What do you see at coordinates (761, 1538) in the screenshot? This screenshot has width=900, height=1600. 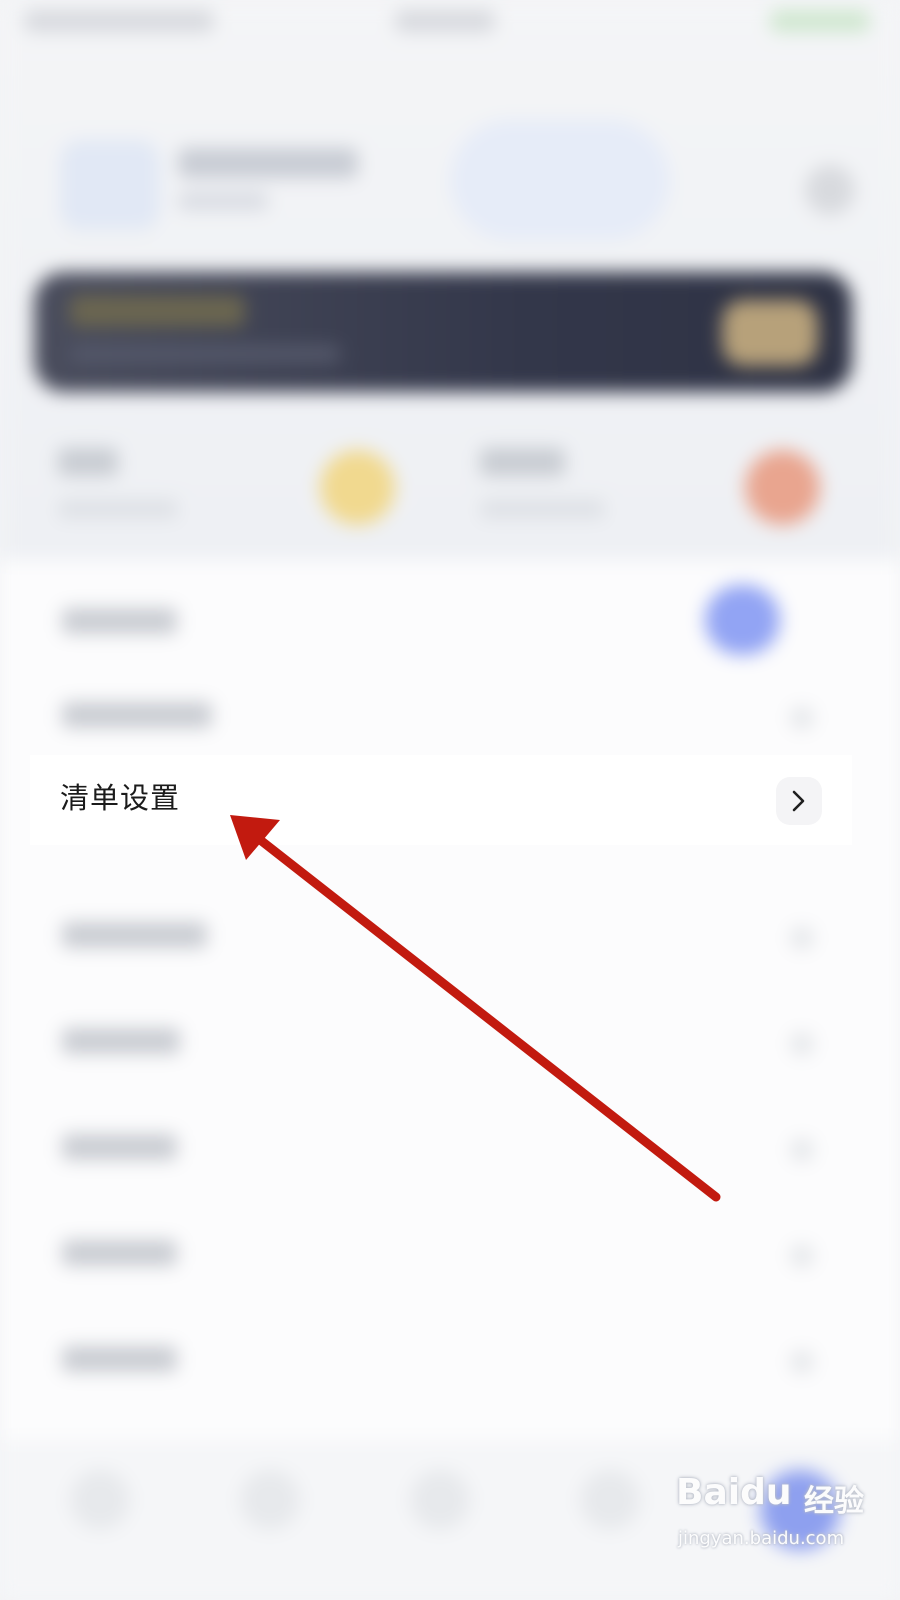 I see `watermark-url: jingyan.baidu.com` at bounding box center [761, 1538].